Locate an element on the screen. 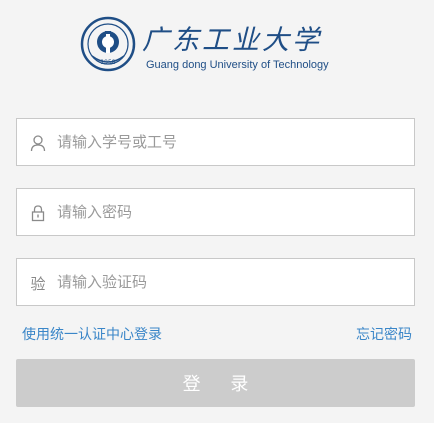 The width and height of the screenshot is (434, 423). username-field is located at coordinates (215, 142).